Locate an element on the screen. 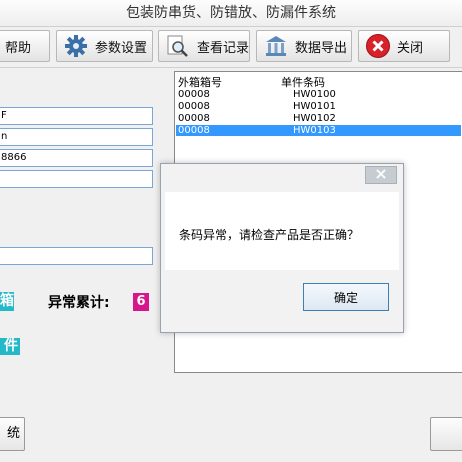  help-button-label: 帮助 is located at coordinates (18, 48).